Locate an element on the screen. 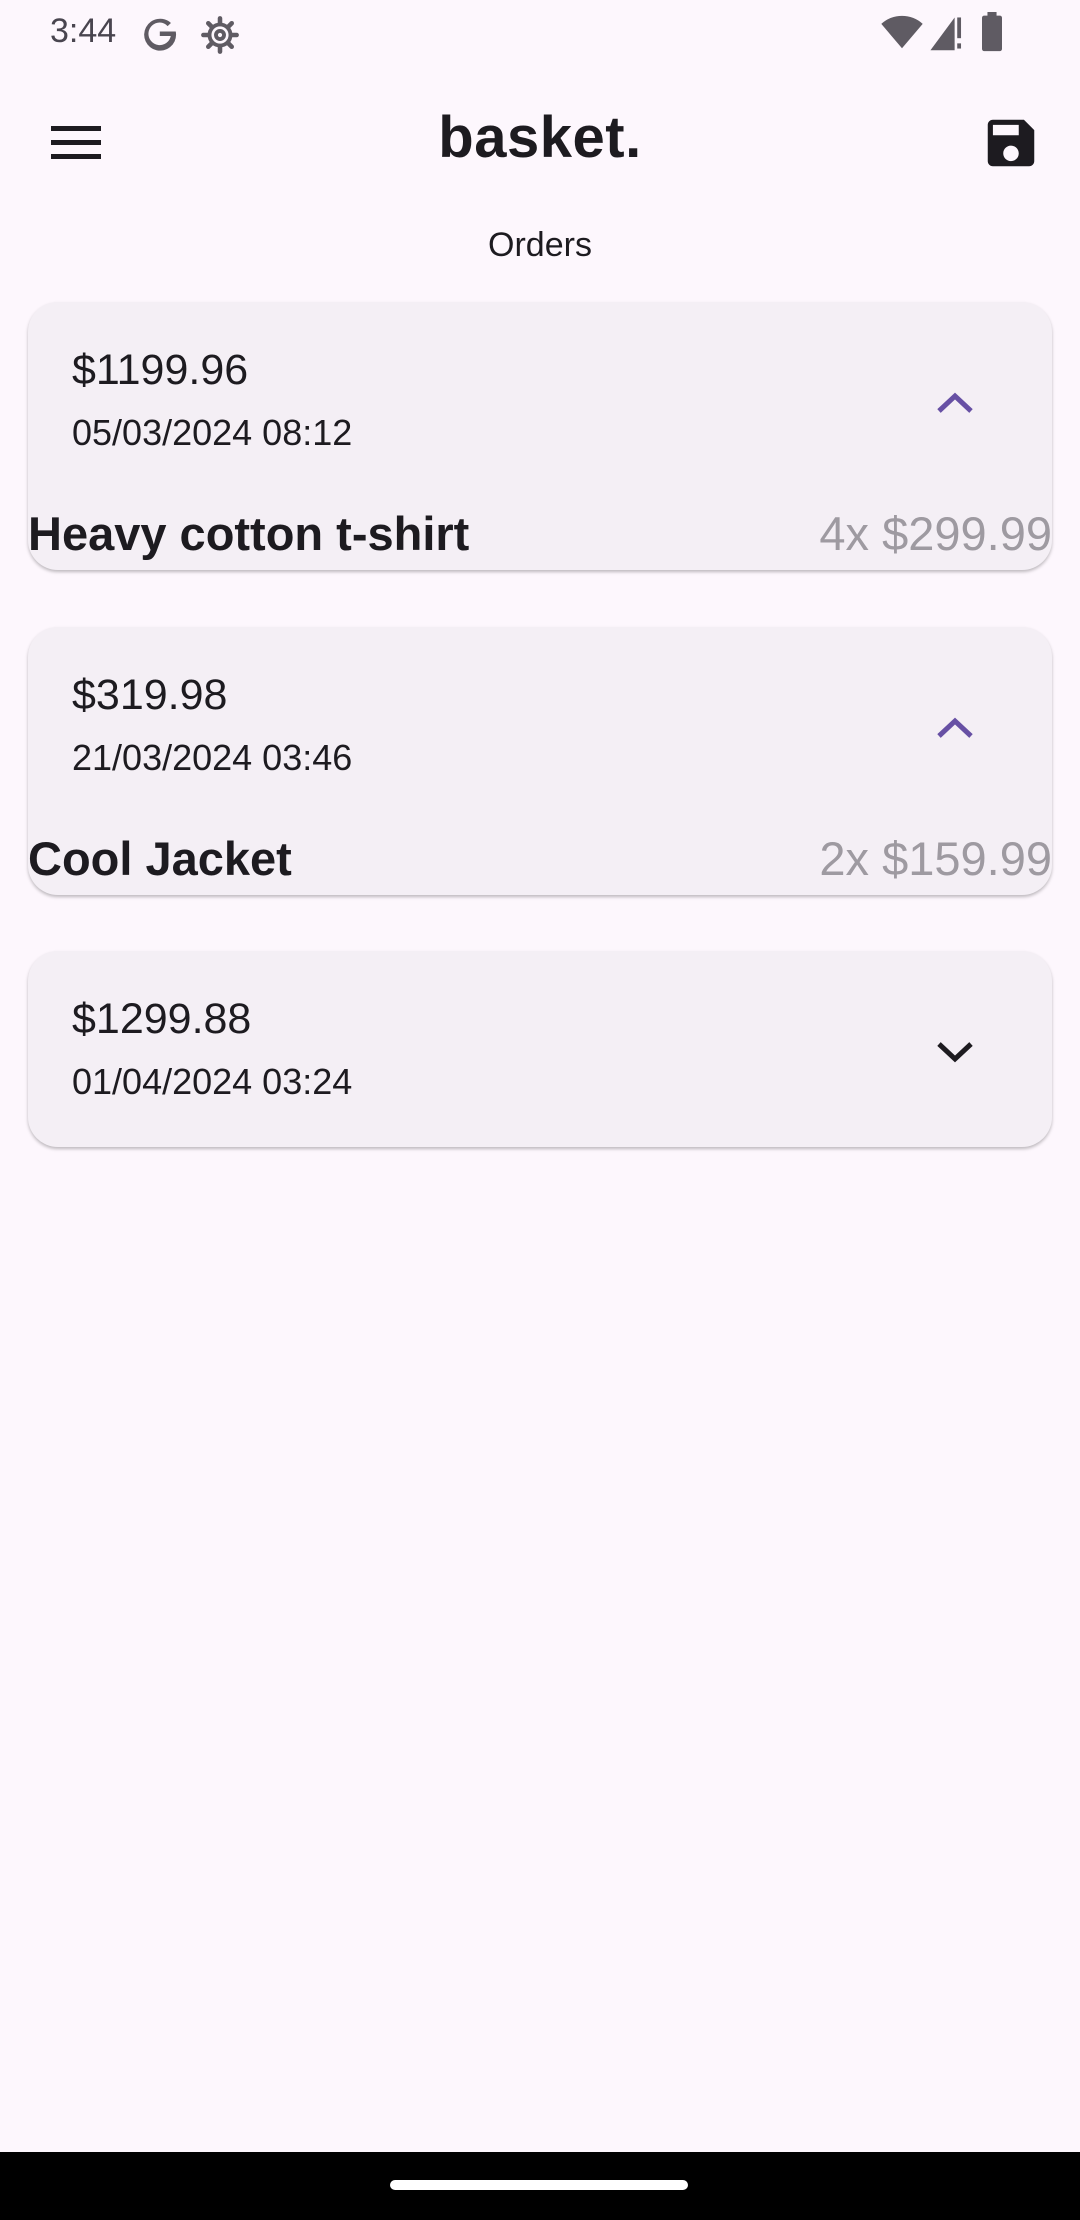 Image resolution: width=1080 pixels, height=2220 pixels. chevron-down-icon is located at coordinates (955, 1052).